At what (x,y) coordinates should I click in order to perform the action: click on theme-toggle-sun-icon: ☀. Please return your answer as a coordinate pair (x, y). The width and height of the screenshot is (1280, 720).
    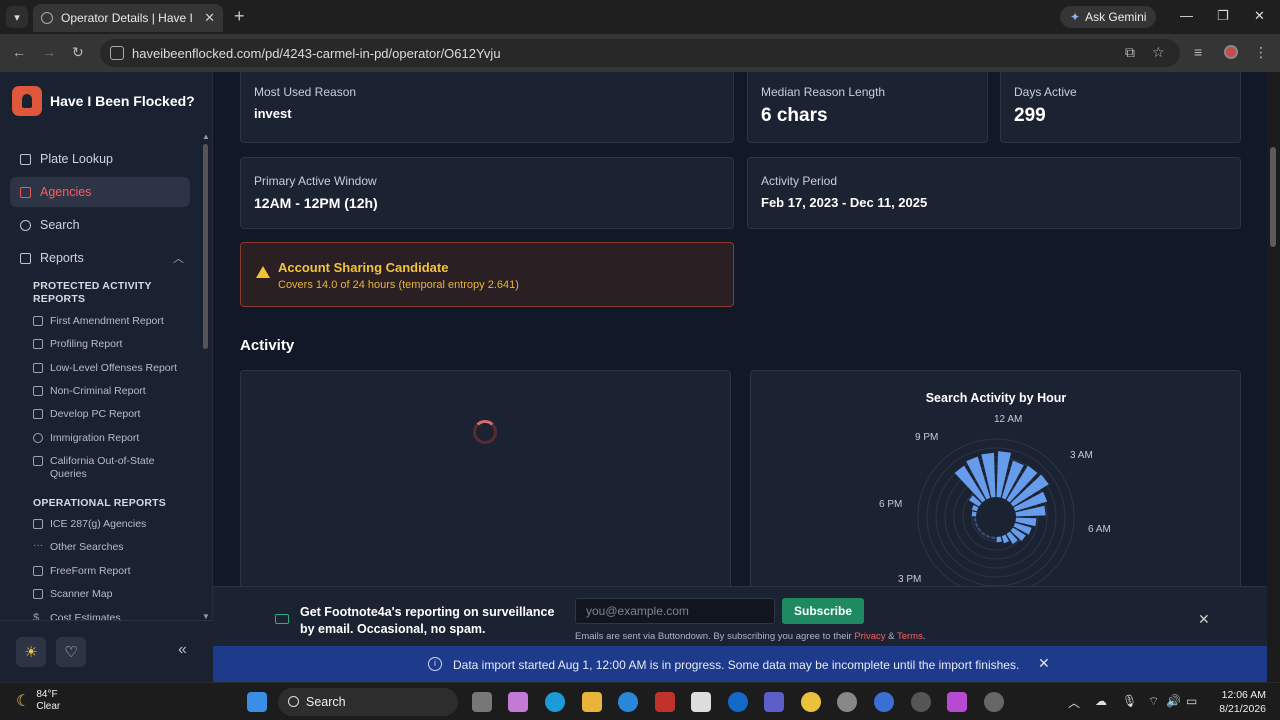
    Looking at the image, I should click on (31, 652).